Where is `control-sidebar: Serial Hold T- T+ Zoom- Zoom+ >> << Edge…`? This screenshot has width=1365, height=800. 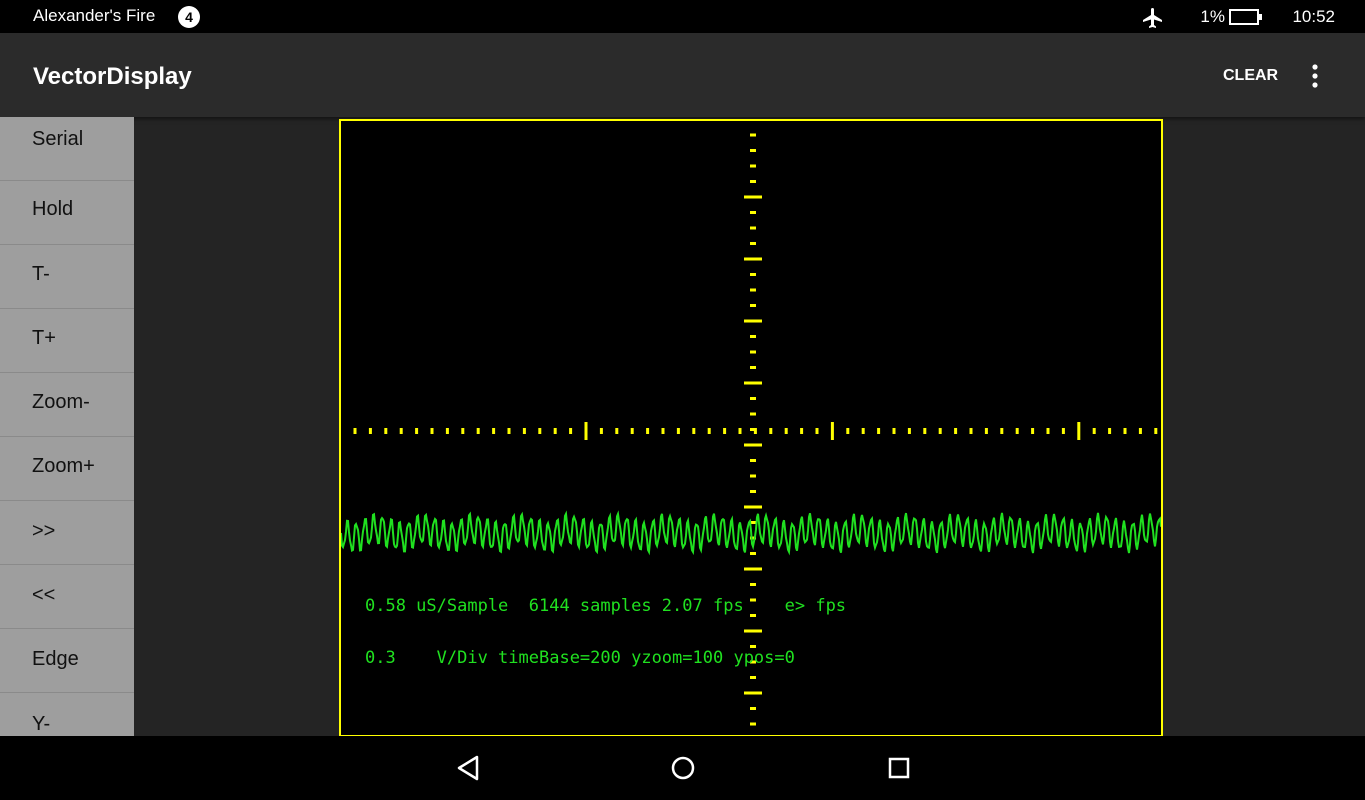 control-sidebar: Serial Hold T- T+ Zoom- Zoom+ >> << Edge… is located at coordinates (67, 426).